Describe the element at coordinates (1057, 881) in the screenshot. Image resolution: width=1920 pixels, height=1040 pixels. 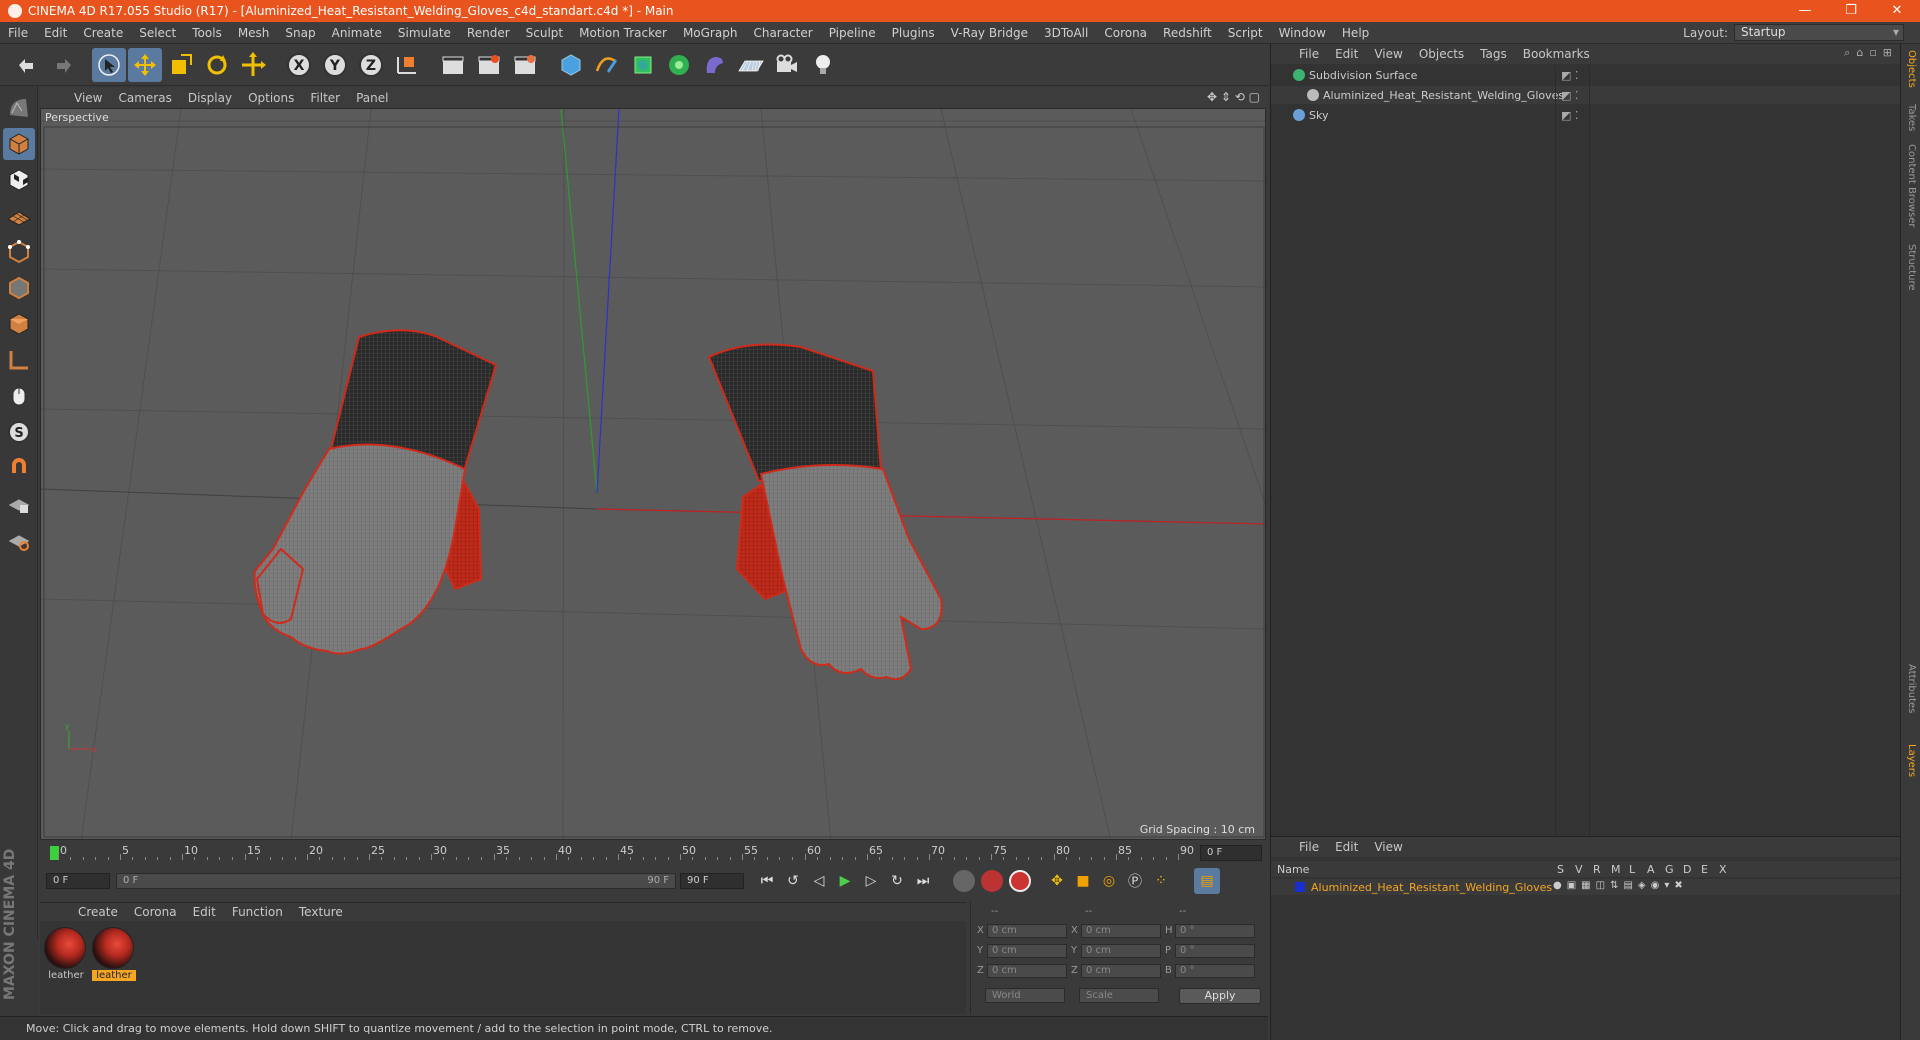
I see `key-position-button: ✥` at that location.